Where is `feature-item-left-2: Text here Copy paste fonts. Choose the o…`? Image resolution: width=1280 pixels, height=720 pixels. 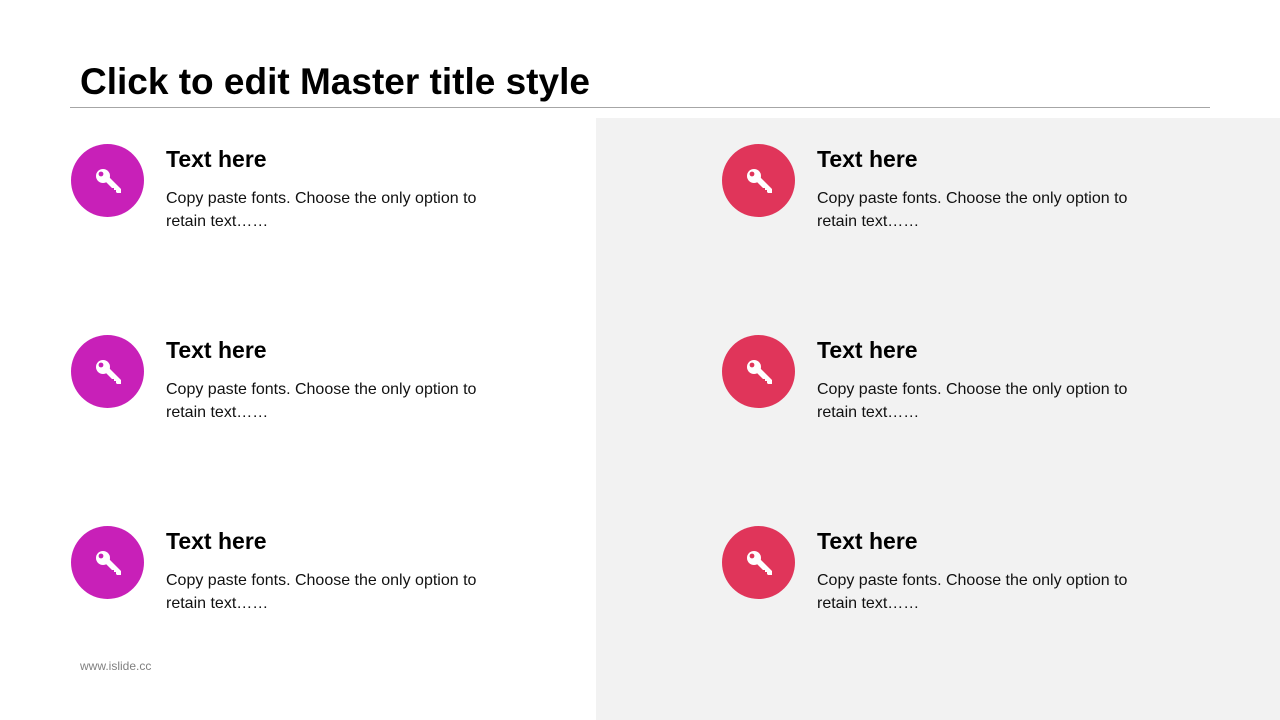
feature-item-left-2: Text here Copy paste fonts. Choose the o… is located at coordinates (331, 390).